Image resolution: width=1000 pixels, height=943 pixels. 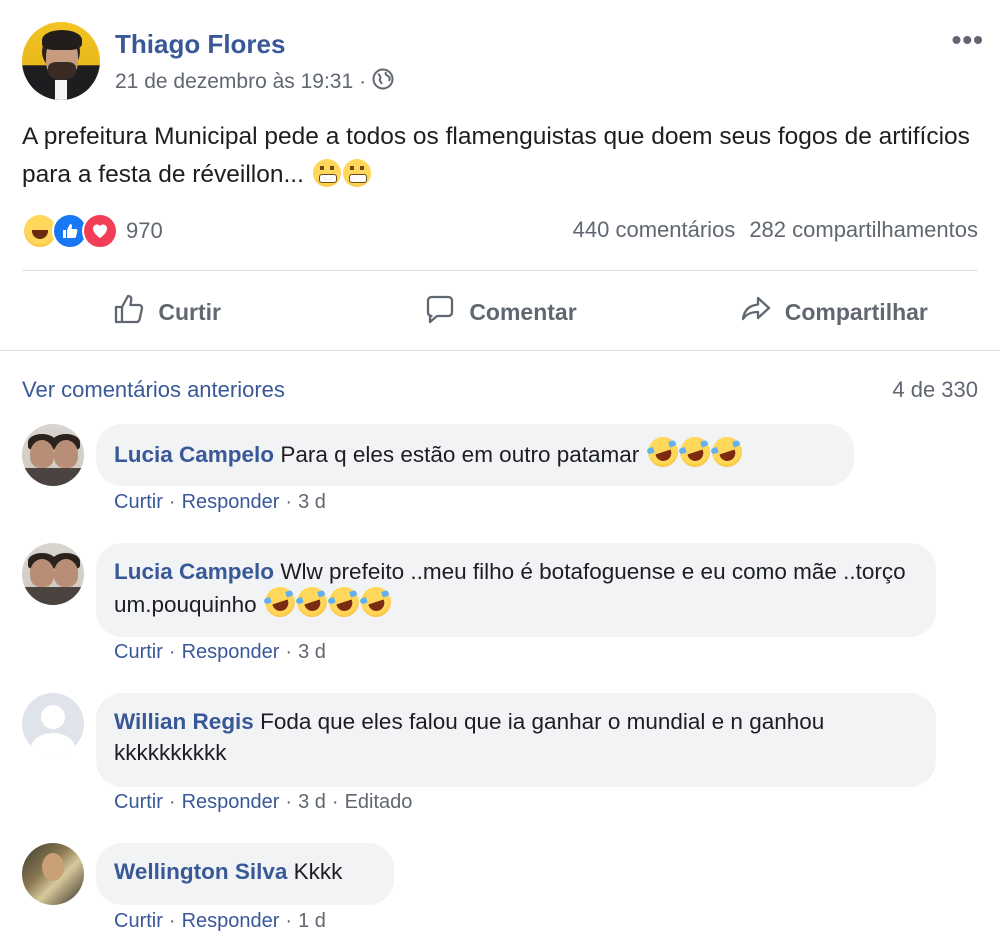 I want to click on comment-text: Kkkk, so click(x=318, y=871).